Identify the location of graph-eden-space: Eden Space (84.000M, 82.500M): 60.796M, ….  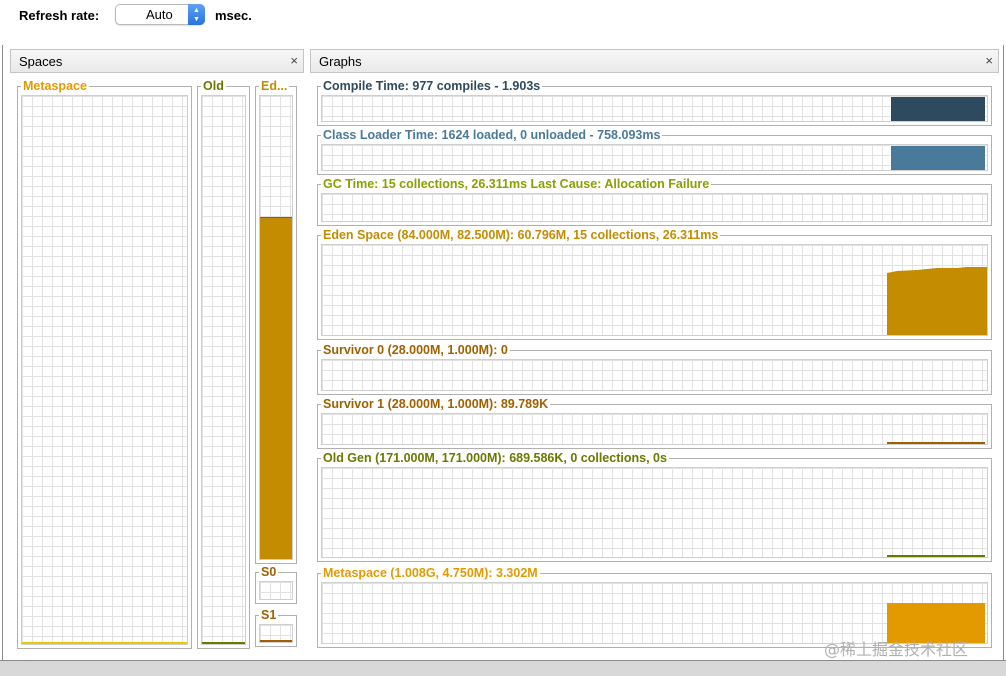
(654, 284).